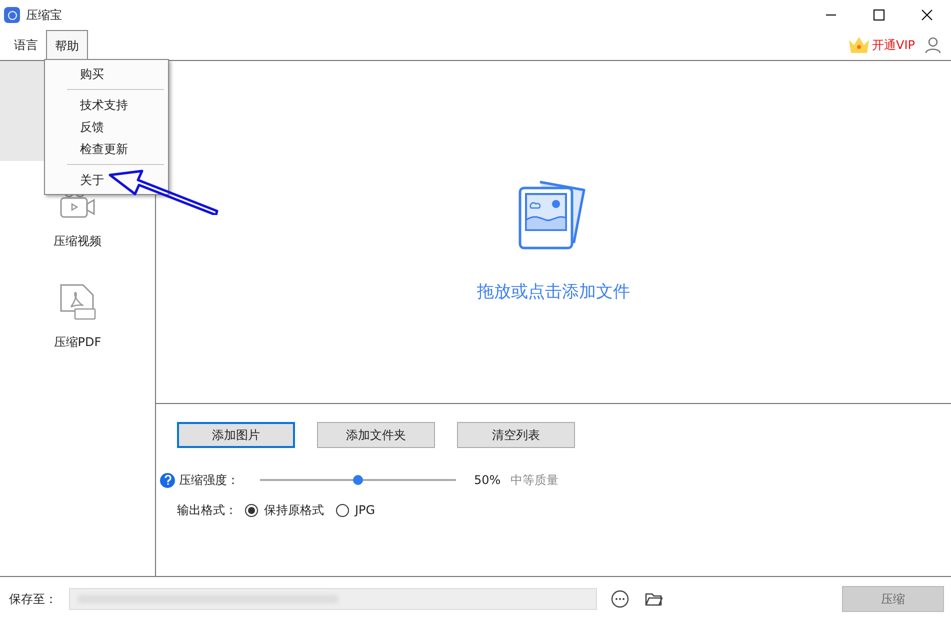  What do you see at coordinates (236, 435) in the screenshot?
I see `action-button: 添加图片` at bounding box center [236, 435].